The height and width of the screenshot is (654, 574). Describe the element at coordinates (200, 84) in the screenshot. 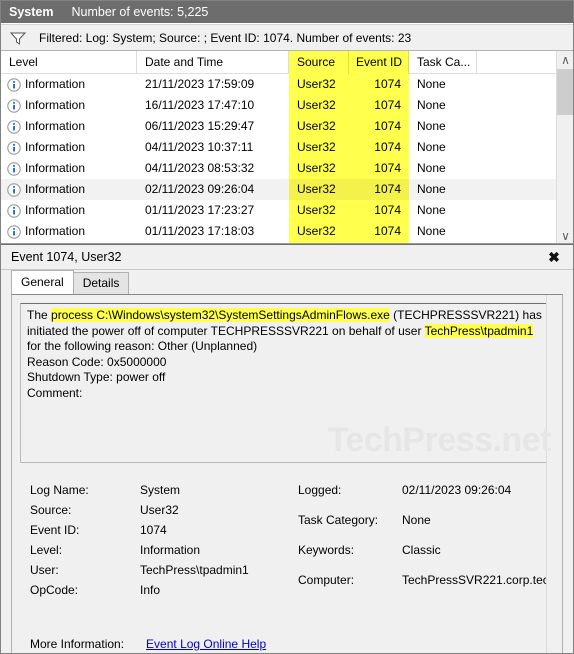

I see `cell-date: 21/11/2023 17:59:09` at that location.